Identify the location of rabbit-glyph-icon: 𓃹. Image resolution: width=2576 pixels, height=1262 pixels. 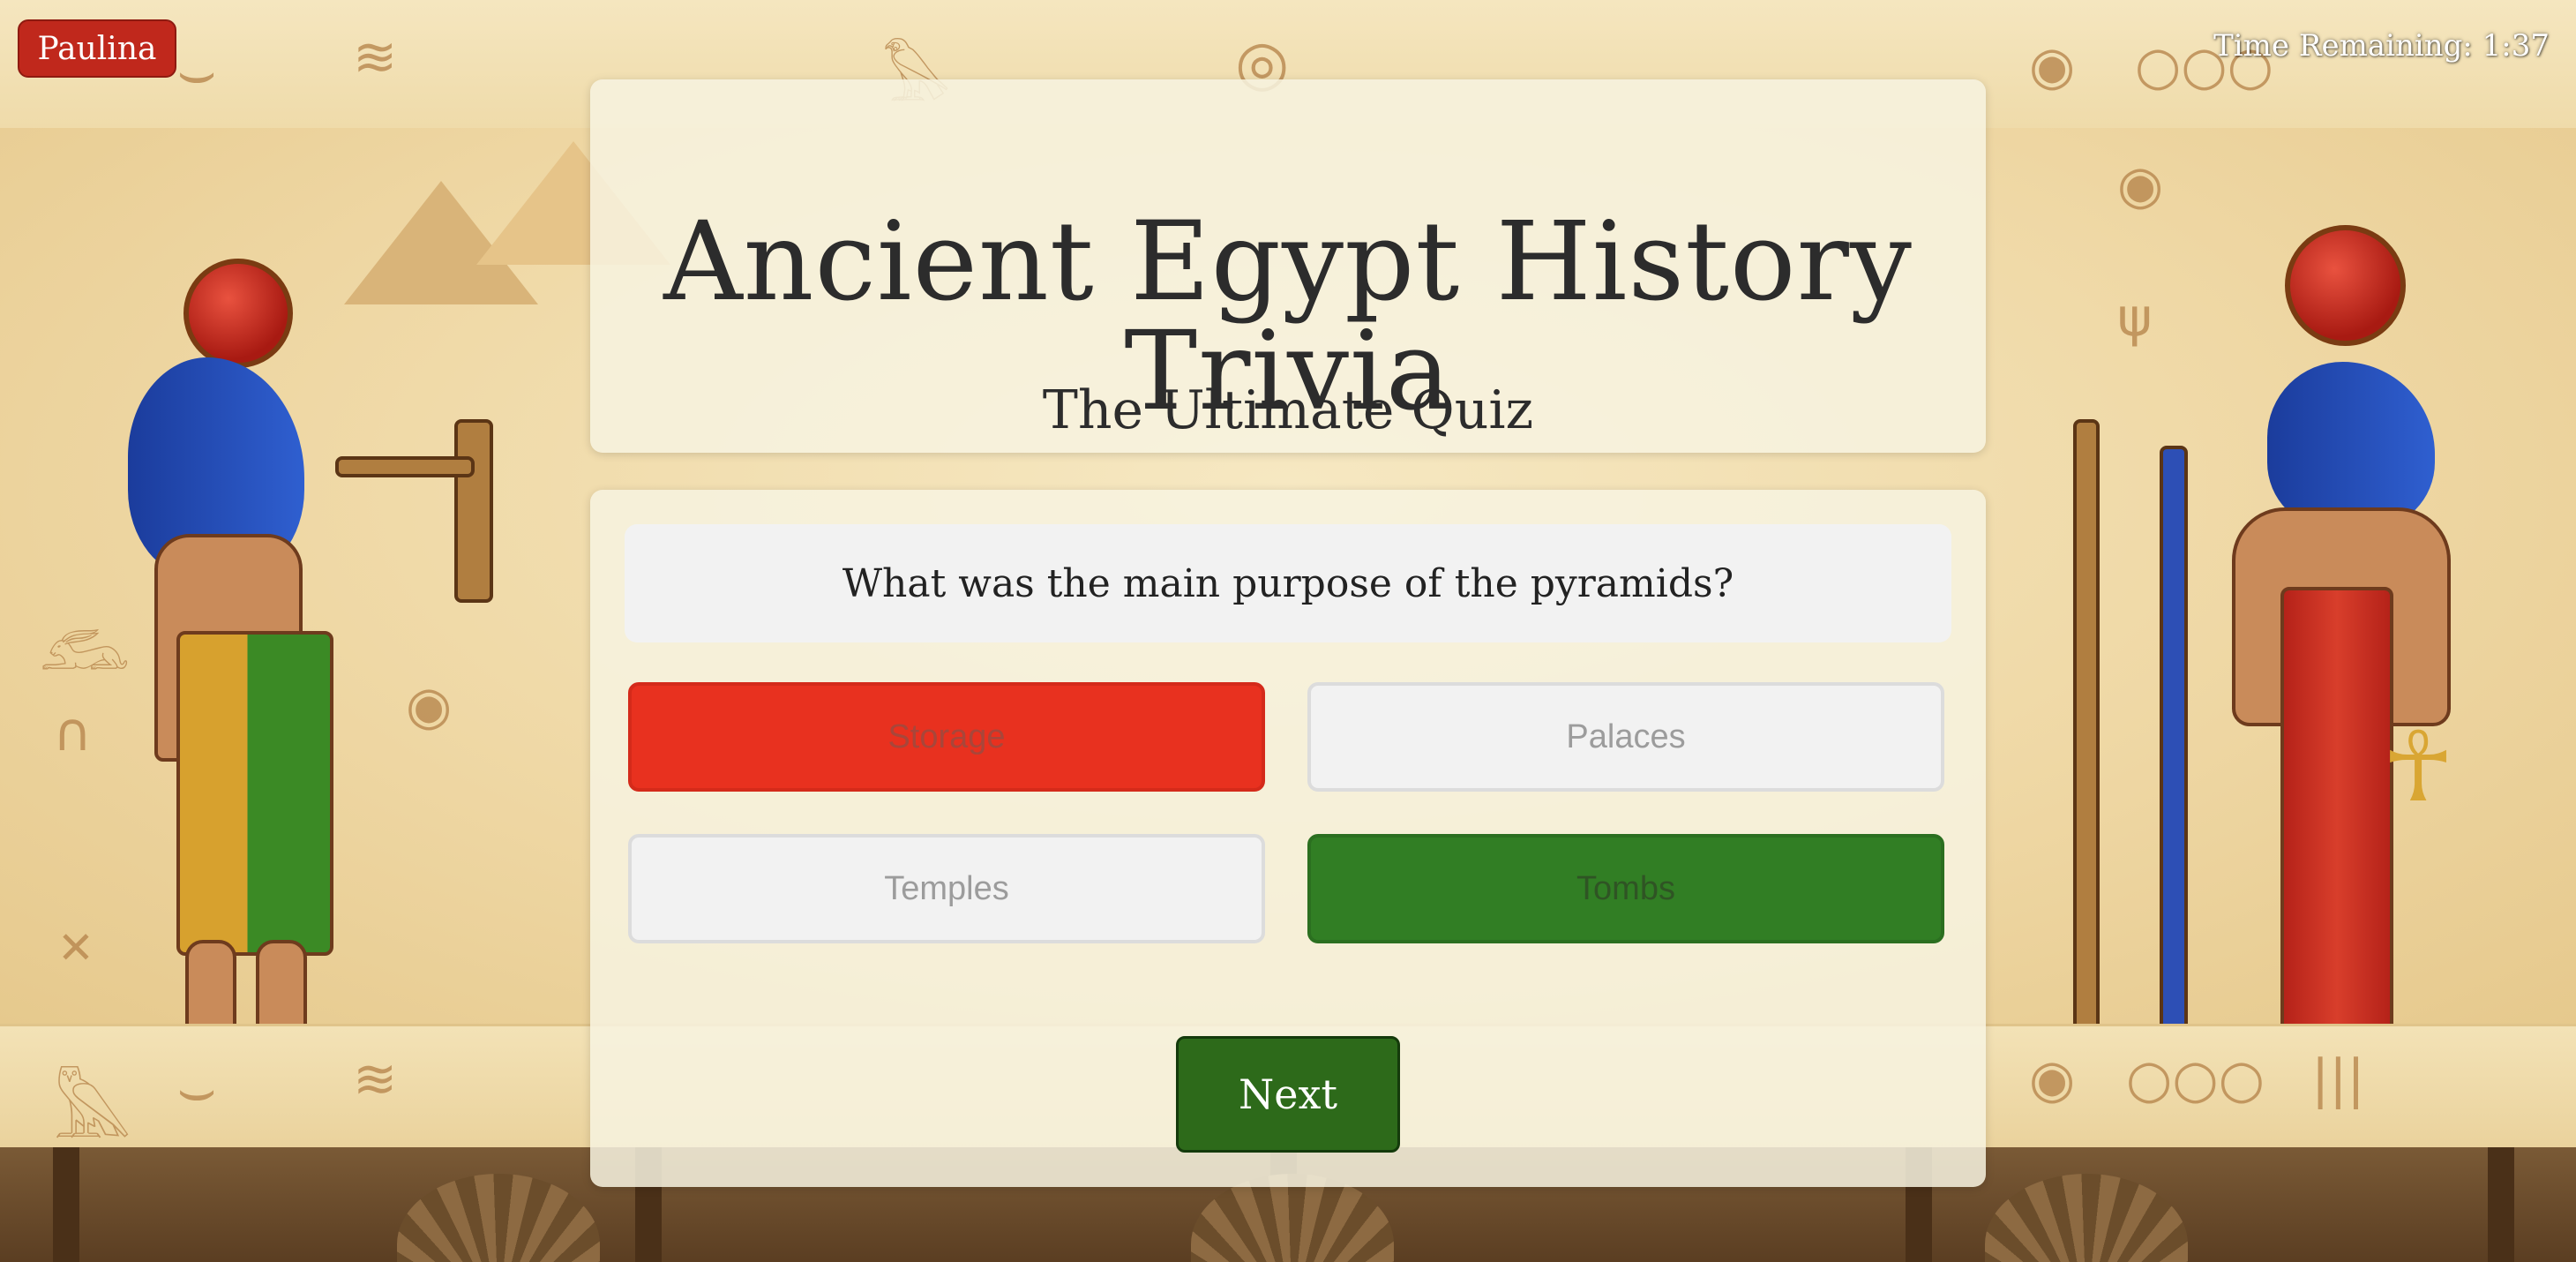
(85, 648).